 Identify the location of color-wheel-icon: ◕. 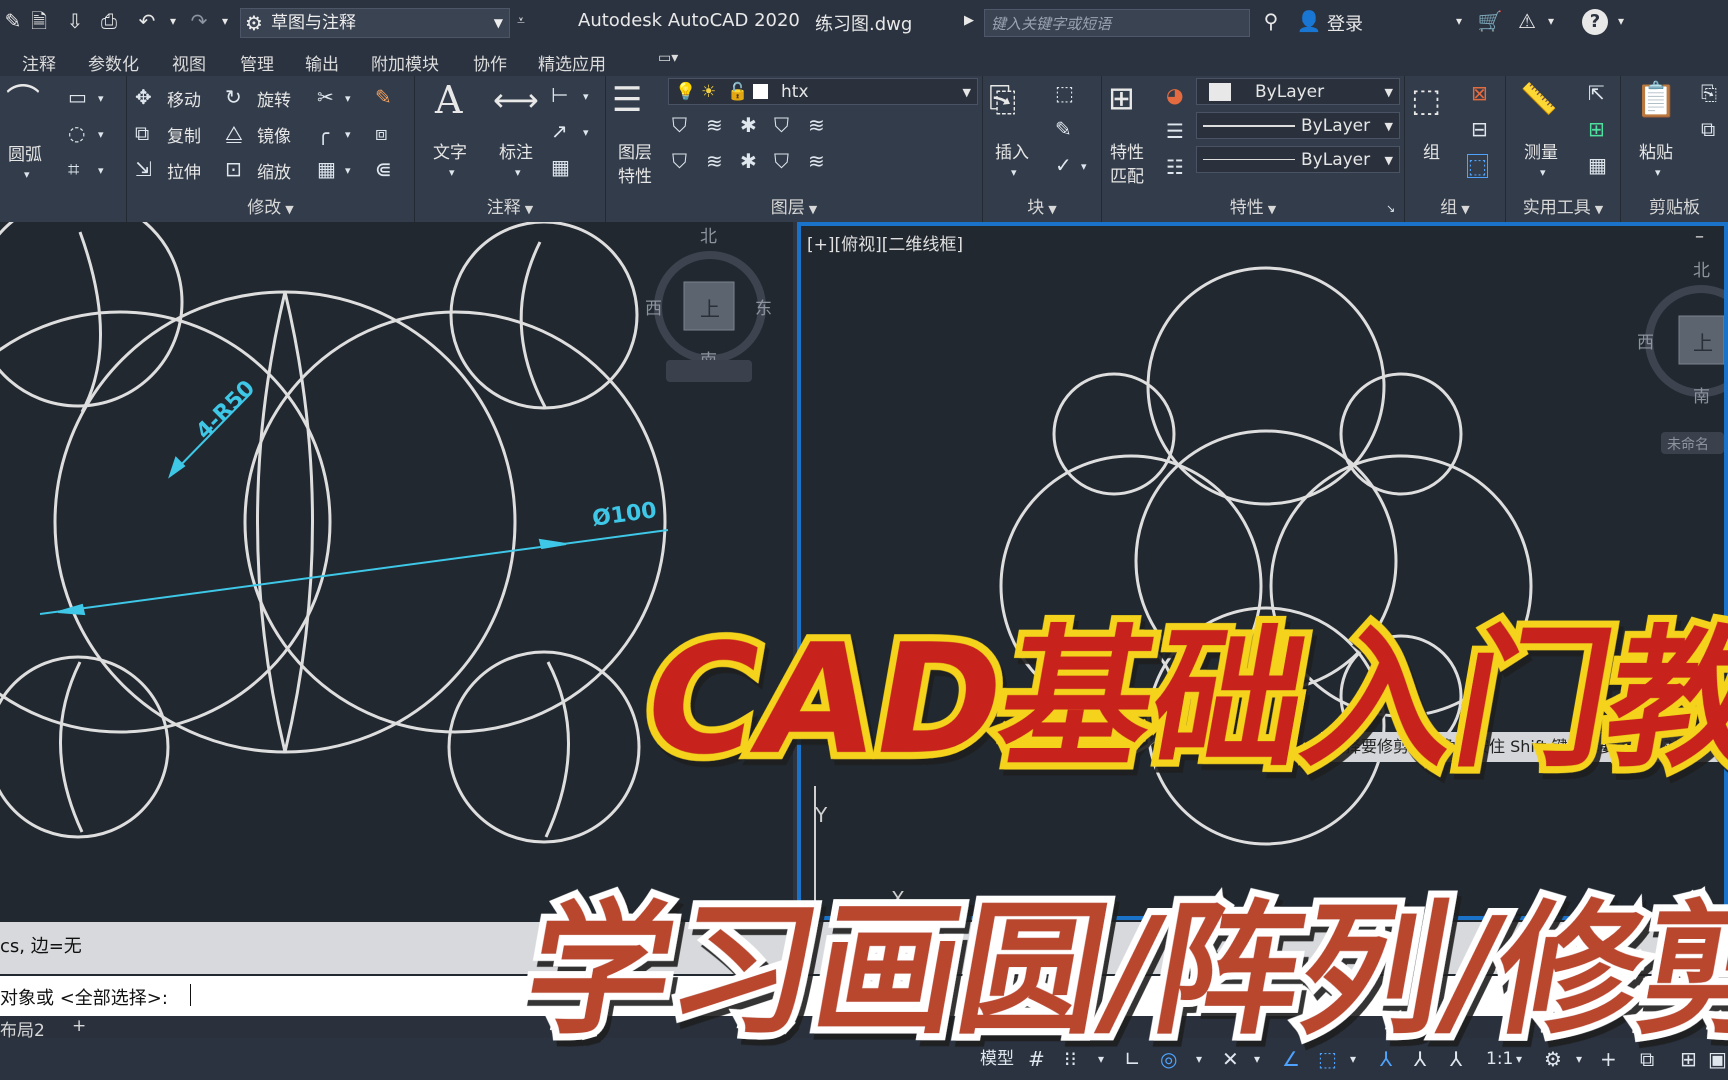
(1174, 95).